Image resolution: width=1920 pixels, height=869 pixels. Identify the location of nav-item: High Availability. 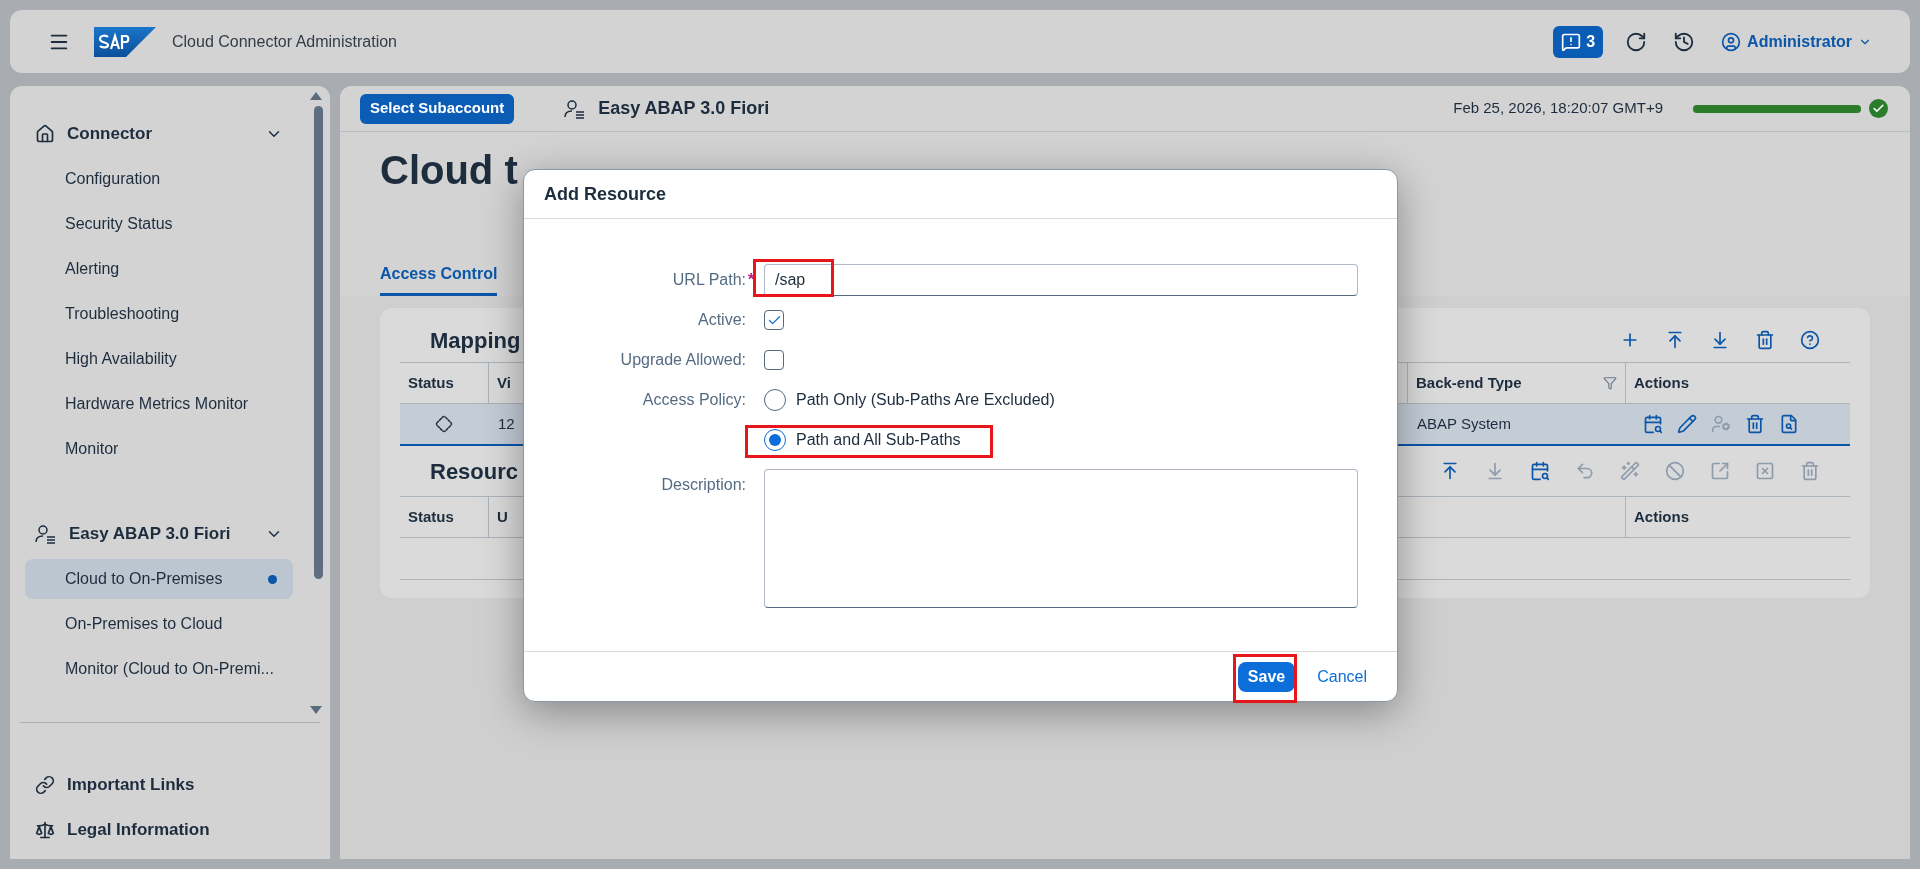
(159, 359).